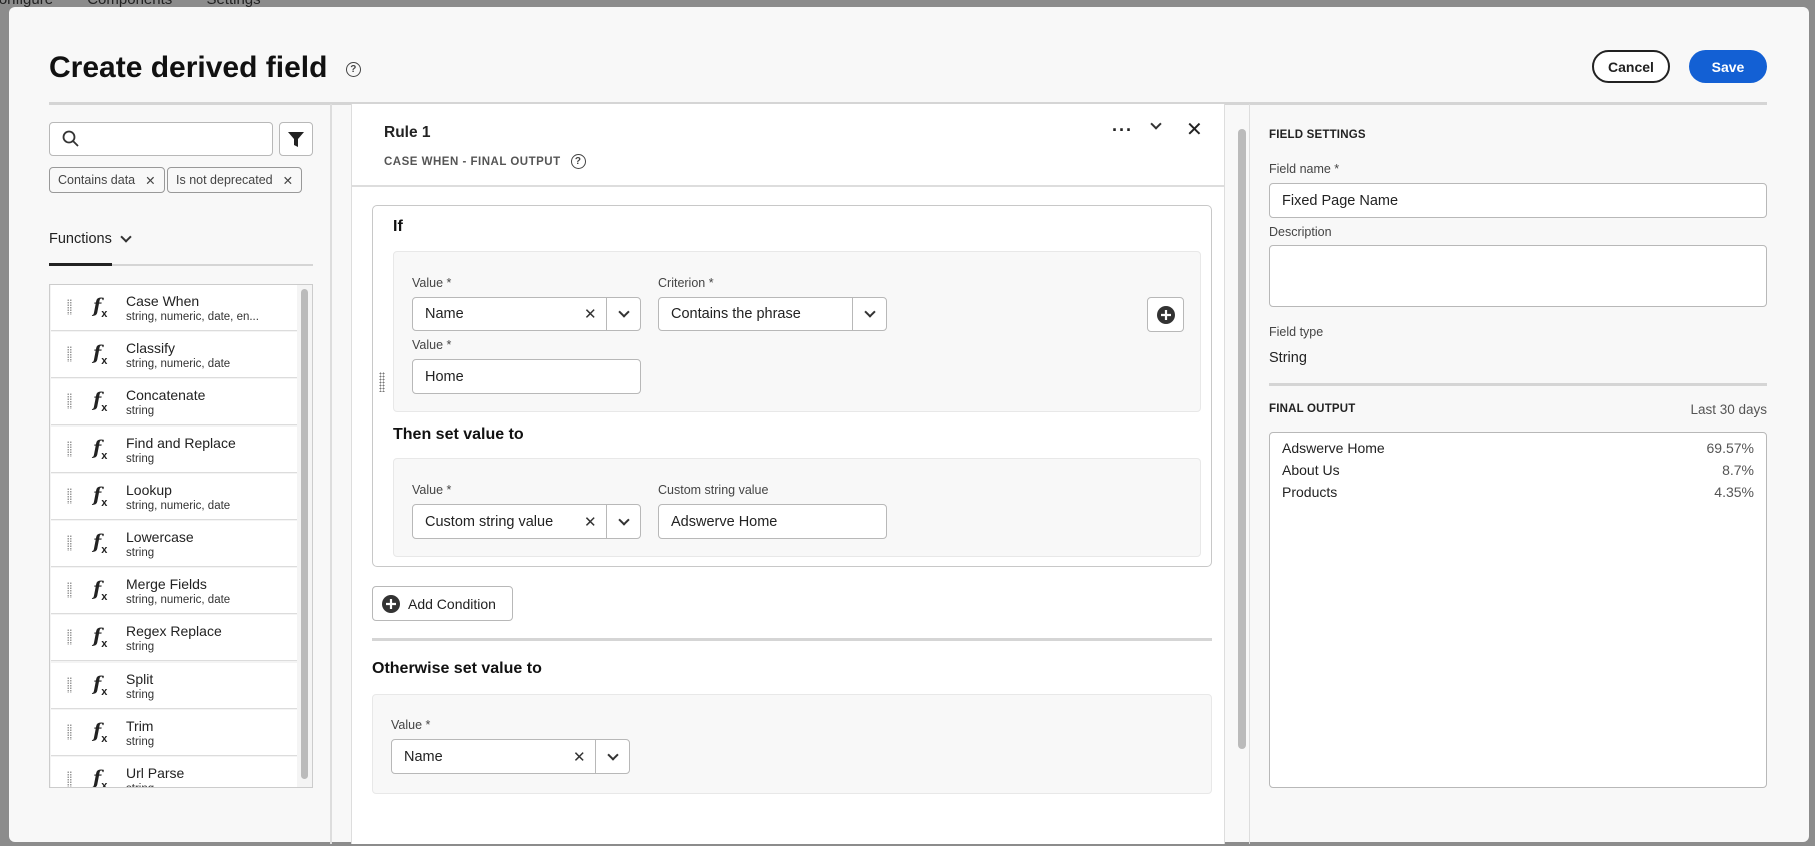 The image size is (1815, 846). Describe the element at coordinates (80, 264) in the screenshot. I see `tab-selected-indicator` at that location.